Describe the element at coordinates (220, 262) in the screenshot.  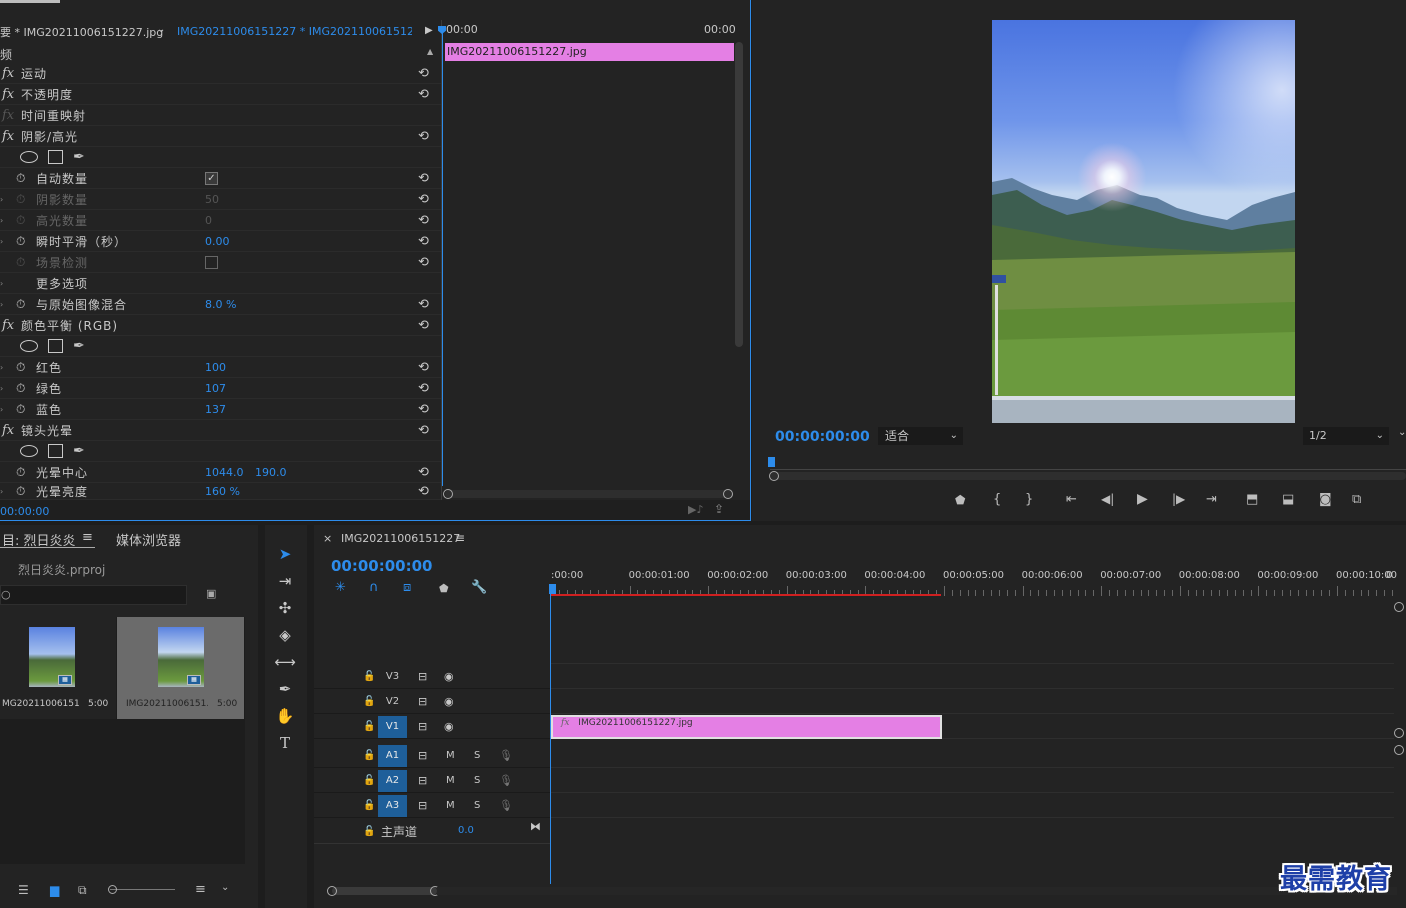
I see `param-scene-detect: ⏱ 场景检测 ⟲` at that location.